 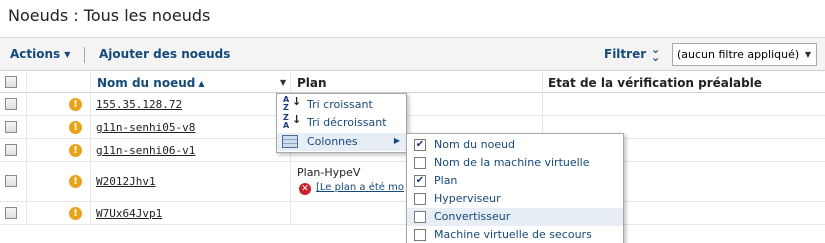 I want to click on node-name-link: W2012Jhv1, so click(x=126, y=181).